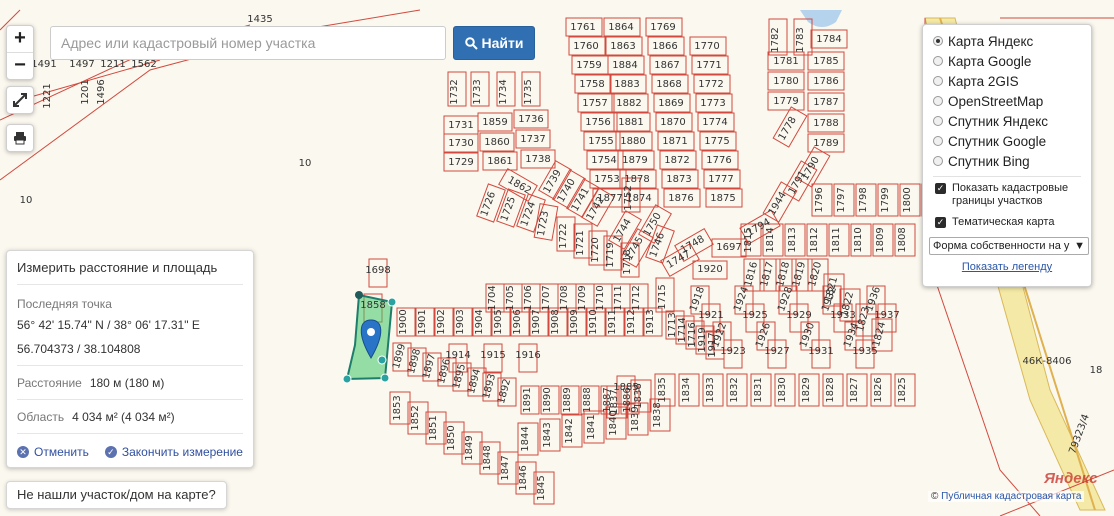 The height and width of the screenshot is (516, 1114). I want to click on parcel-number: 1910, so click(593, 321).